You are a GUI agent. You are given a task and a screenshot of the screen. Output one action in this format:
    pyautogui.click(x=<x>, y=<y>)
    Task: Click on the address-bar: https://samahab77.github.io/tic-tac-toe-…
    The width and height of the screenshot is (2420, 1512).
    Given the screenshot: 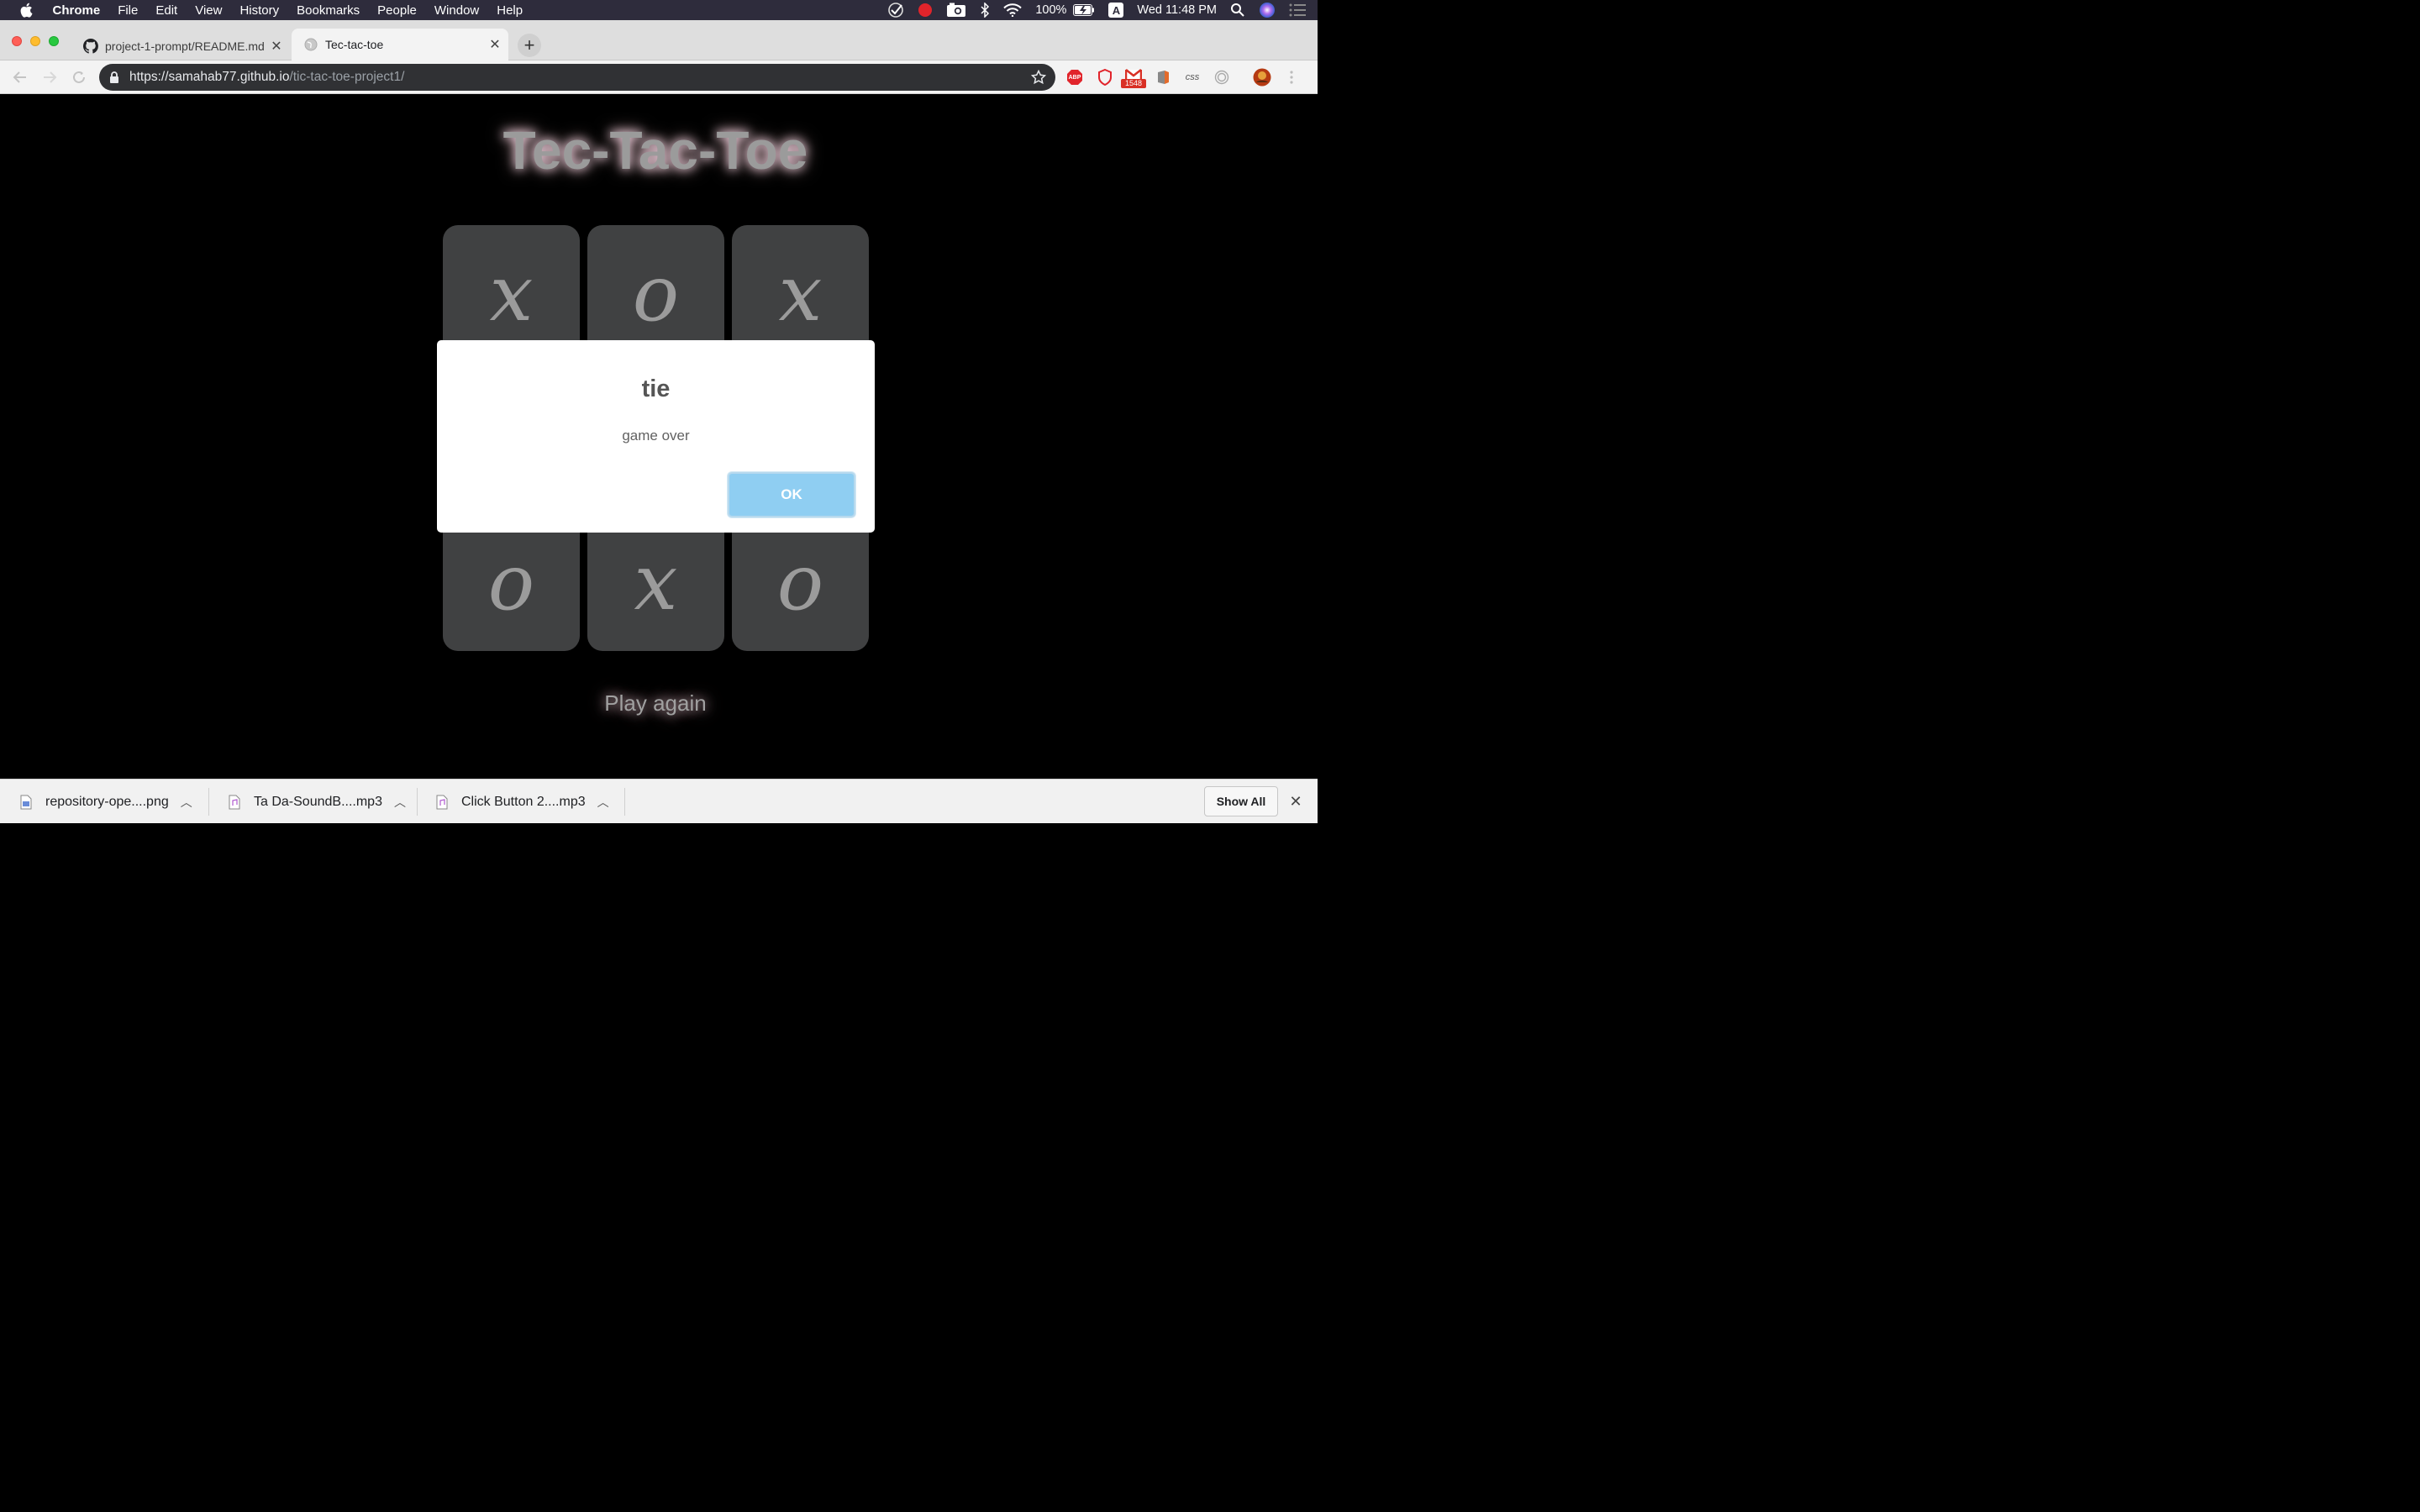 What is the action you would take?
    pyautogui.click(x=577, y=77)
    